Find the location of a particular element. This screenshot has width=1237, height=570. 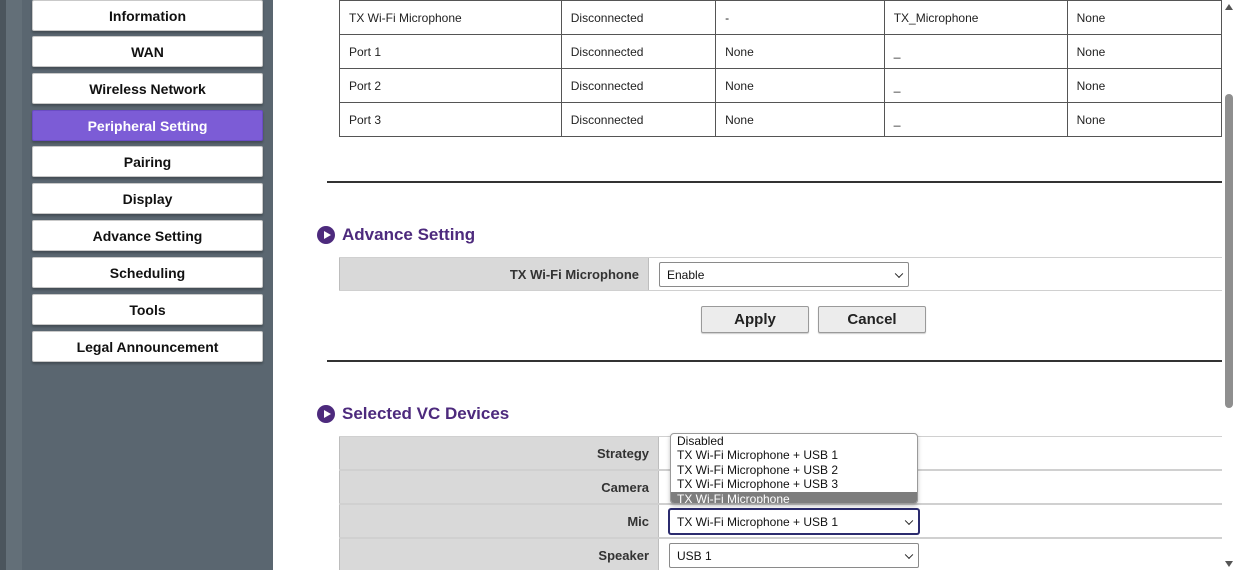

speaker-row: Speaker USB 1 is located at coordinates (780, 554).